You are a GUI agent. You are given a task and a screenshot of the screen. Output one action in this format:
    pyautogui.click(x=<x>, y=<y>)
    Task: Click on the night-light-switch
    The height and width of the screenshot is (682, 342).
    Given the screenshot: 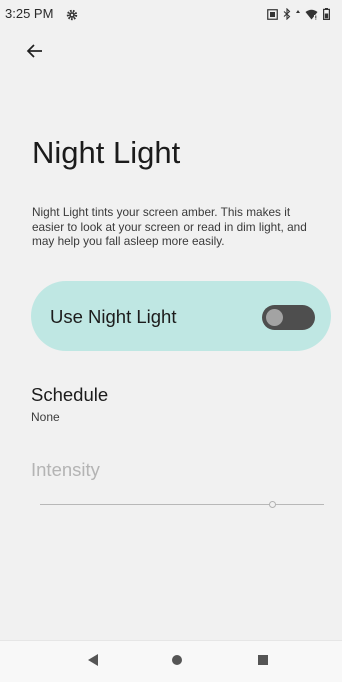 What is the action you would take?
    pyautogui.click(x=288, y=317)
    